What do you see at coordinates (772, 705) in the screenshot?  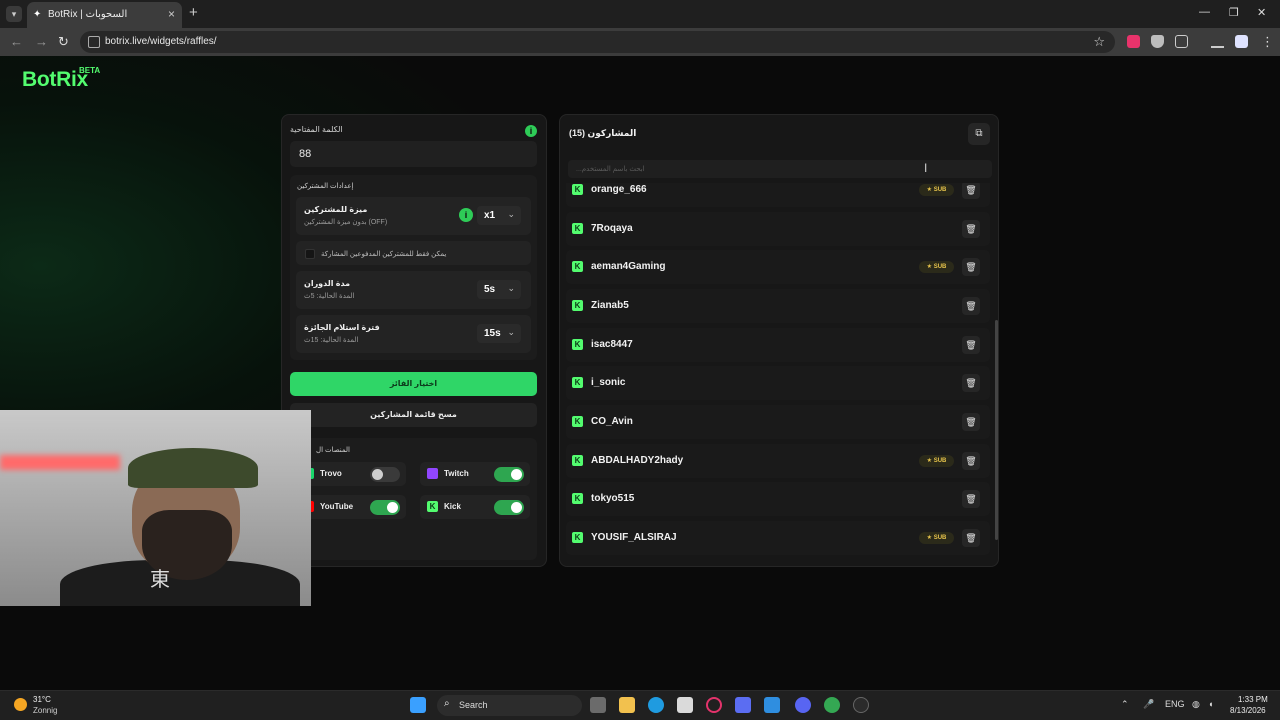 I see `app-grid-icon` at bounding box center [772, 705].